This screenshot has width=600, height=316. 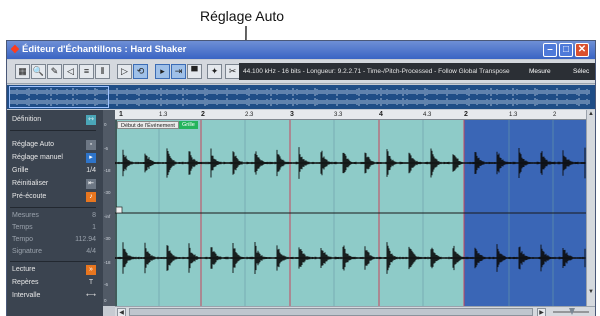 I want to click on ruler-label: 2.3, so click(x=249, y=115).